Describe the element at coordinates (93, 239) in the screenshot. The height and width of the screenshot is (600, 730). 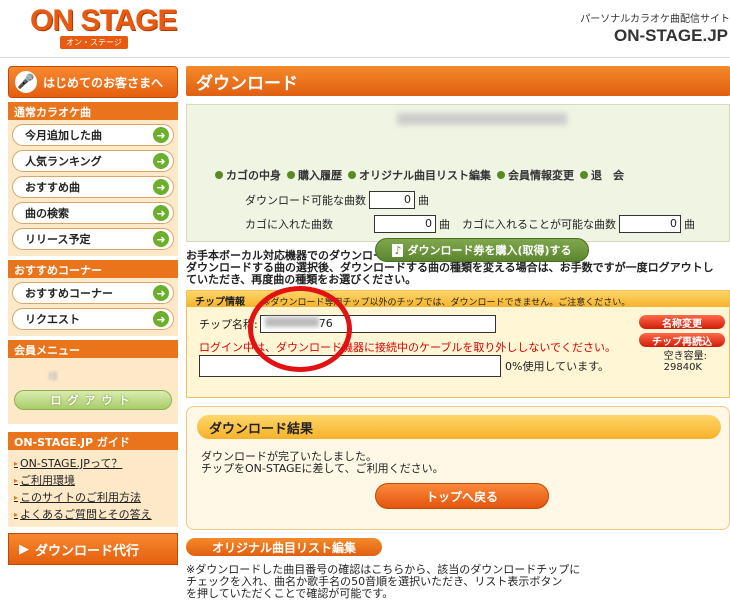
I see `sidebar-item-release-schedule: リリース予定 ➜` at that location.